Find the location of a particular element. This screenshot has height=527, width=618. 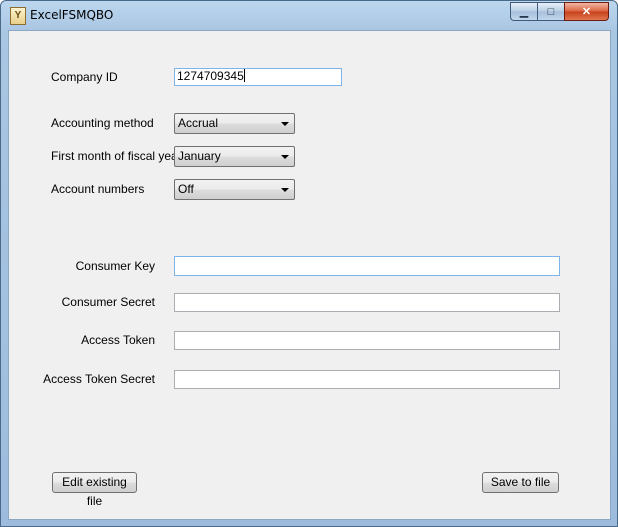

consumer-key-input is located at coordinates (367, 266).